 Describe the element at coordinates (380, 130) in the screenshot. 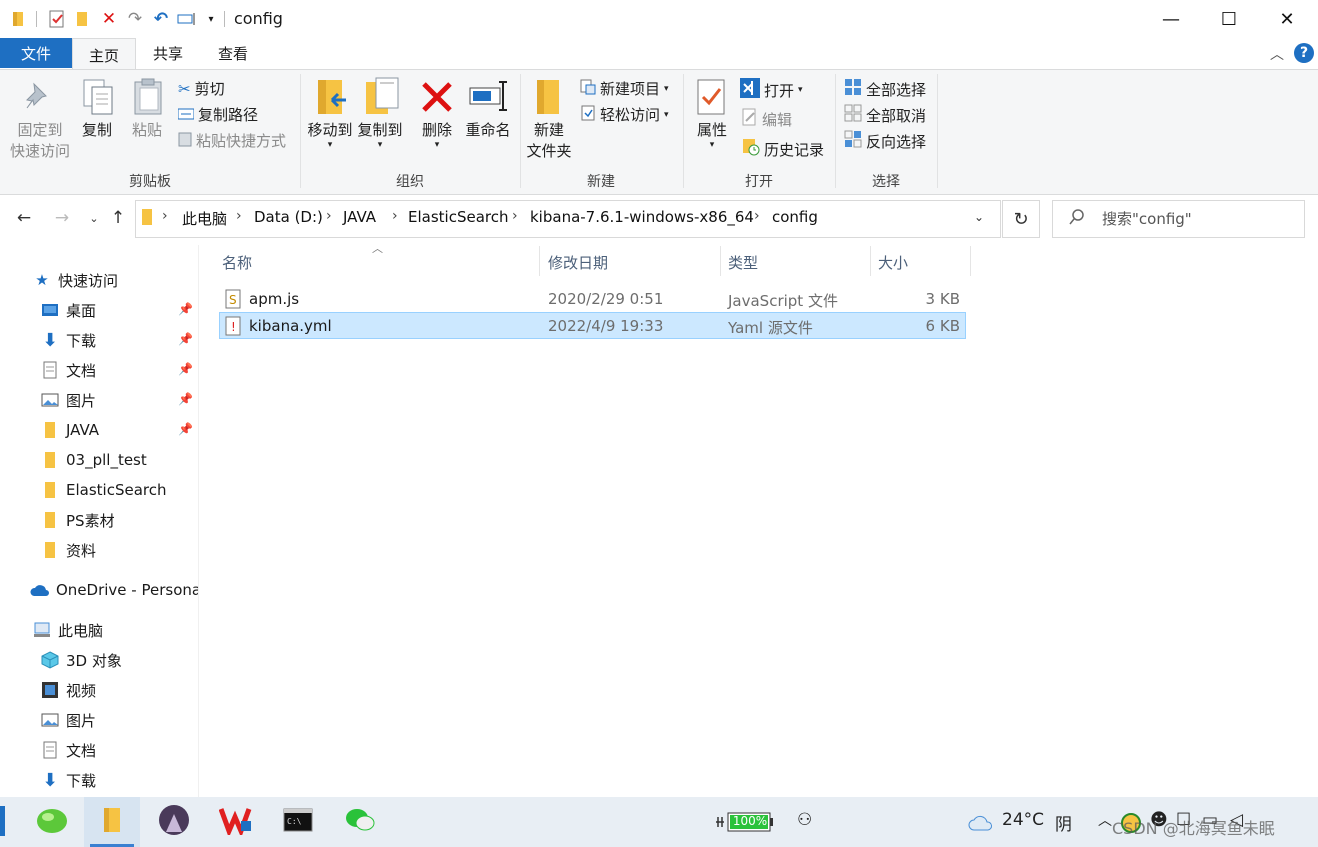

I see `copy-to-label: 复制到` at that location.